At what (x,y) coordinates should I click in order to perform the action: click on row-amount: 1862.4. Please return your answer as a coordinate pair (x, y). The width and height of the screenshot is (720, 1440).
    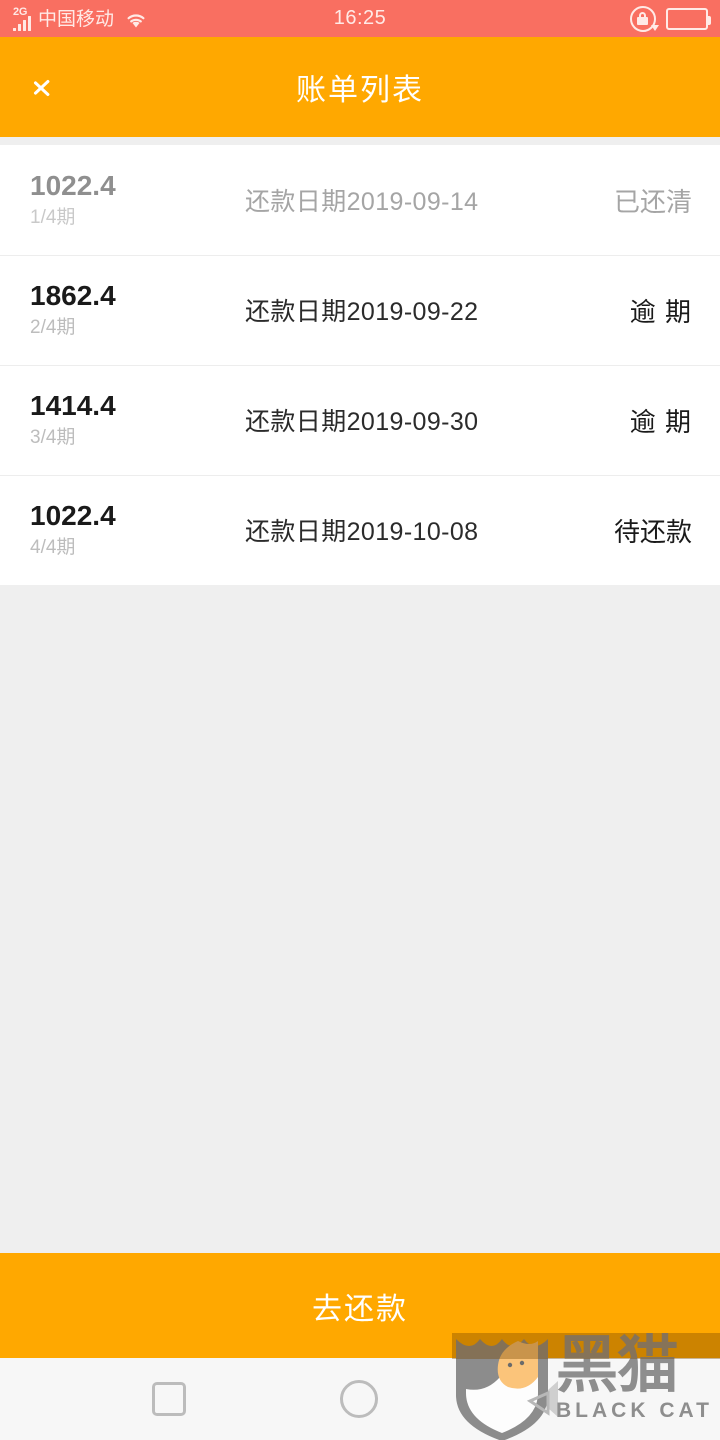
    Looking at the image, I should click on (73, 295).